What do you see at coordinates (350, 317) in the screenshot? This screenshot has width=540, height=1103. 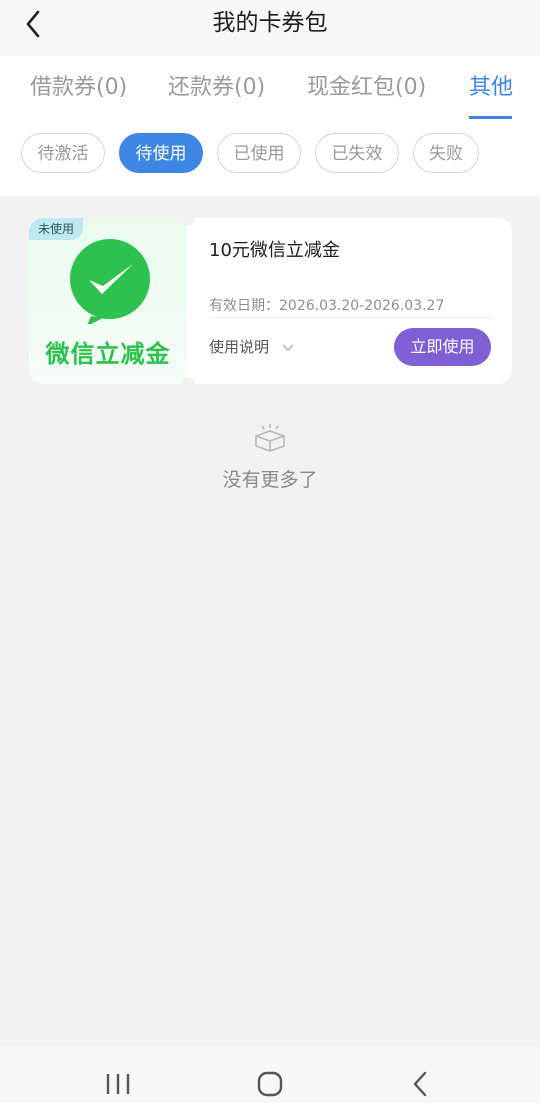 I see `divider` at bounding box center [350, 317].